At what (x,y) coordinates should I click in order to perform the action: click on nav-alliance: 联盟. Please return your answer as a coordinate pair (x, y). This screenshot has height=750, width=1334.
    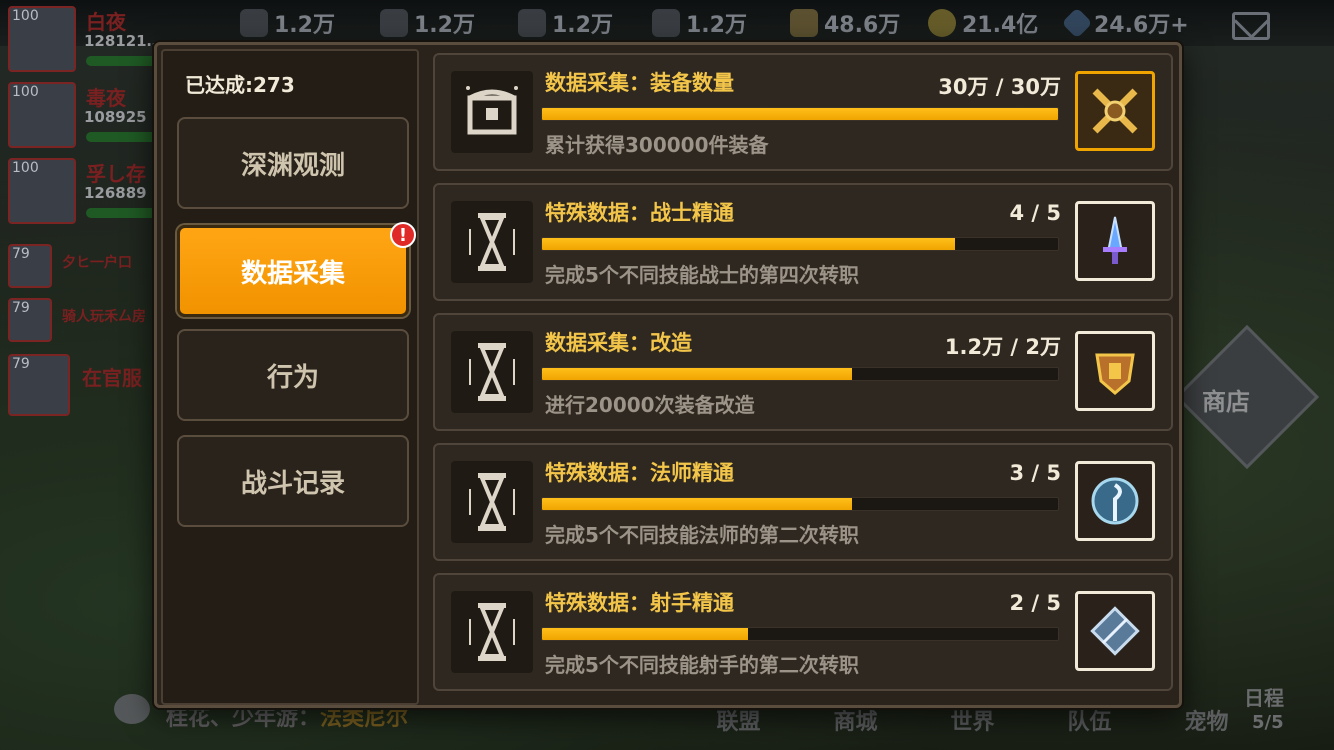
    Looking at the image, I should click on (738, 720).